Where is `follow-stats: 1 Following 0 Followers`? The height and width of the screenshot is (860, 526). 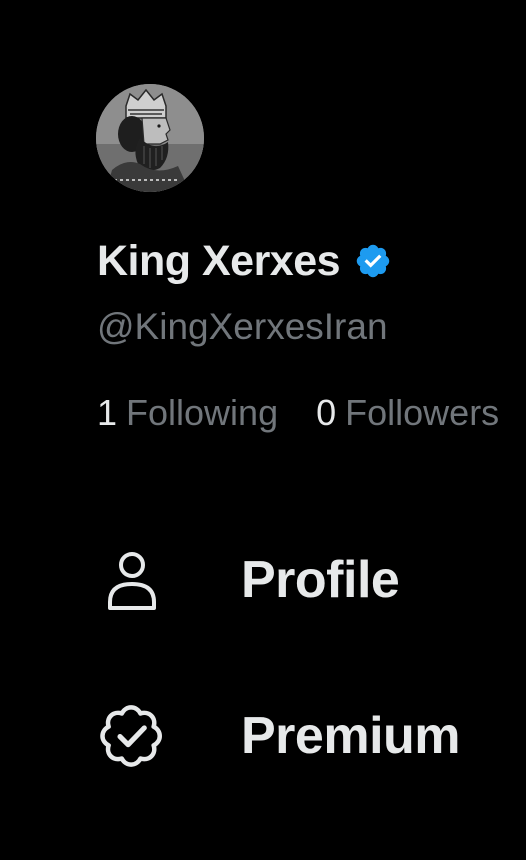
follow-stats: 1 Following 0 Followers is located at coordinates (298, 413).